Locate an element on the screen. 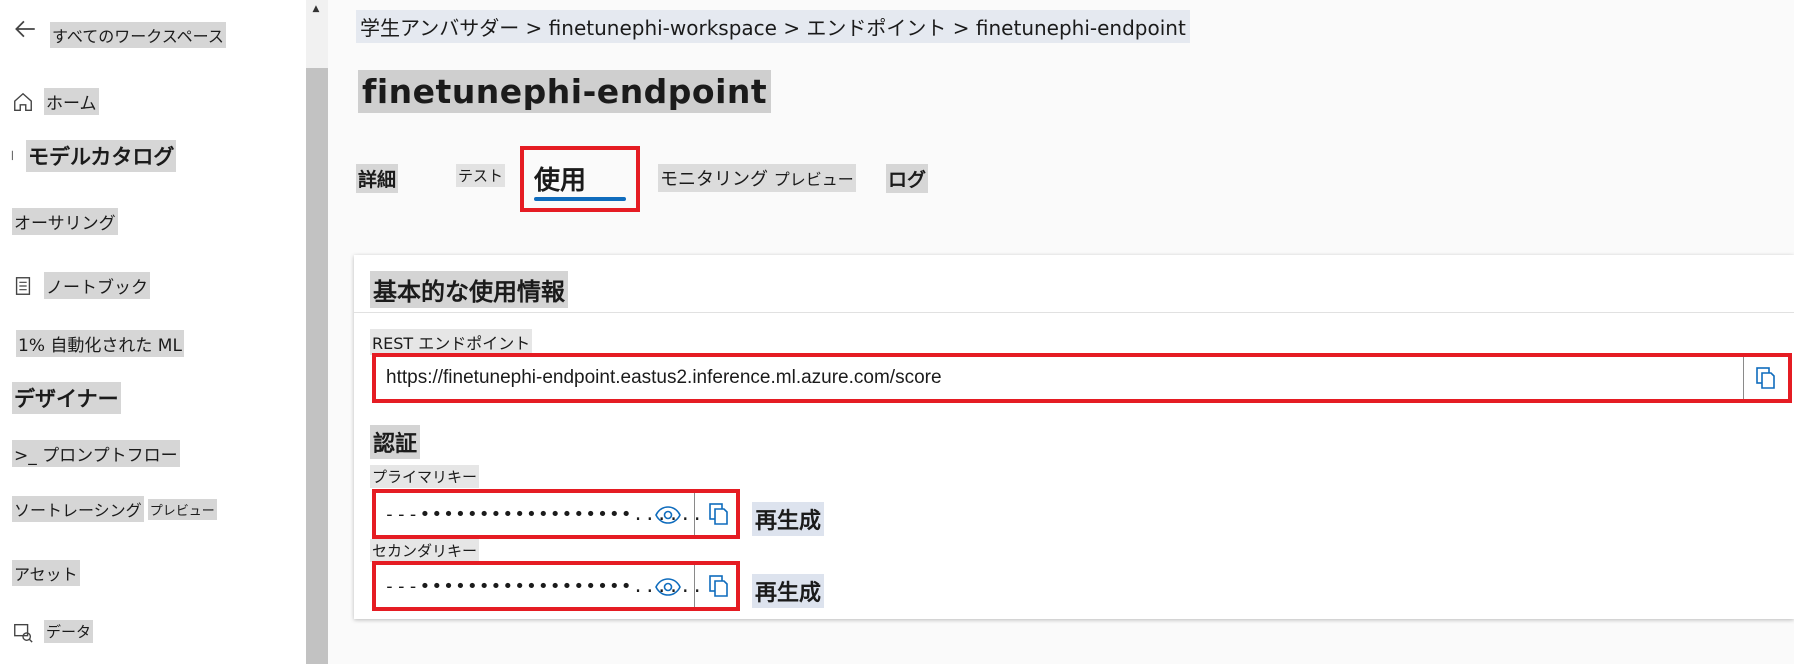  regenerate-secondary-button: 再生成 is located at coordinates (788, 591).